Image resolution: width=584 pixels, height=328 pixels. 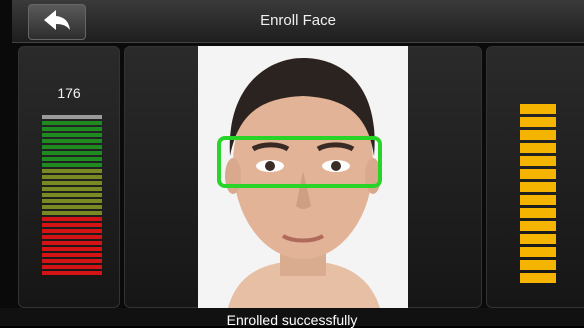 What do you see at coordinates (69, 93) in the screenshot?
I see `quality-score: 176` at bounding box center [69, 93].